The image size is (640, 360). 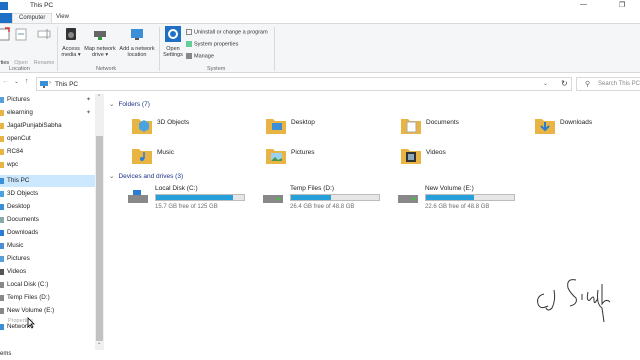 What do you see at coordinates (227, 32) in the screenshot?
I see `uninstall-program-button: Uninstall or change a program` at bounding box center [227, 32].